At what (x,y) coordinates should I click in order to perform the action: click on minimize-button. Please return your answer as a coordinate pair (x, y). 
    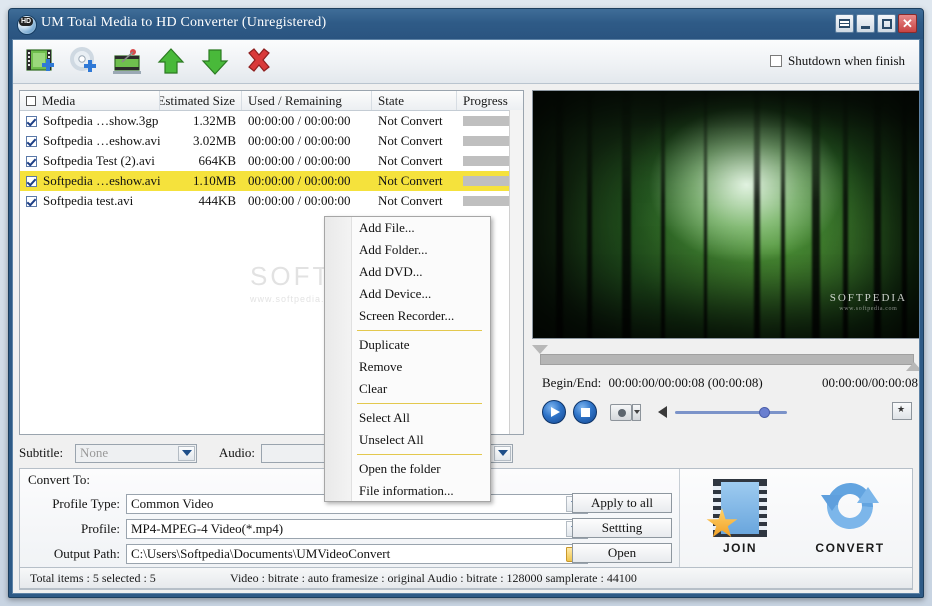
    Looking at the image, I should click on (865, 23).